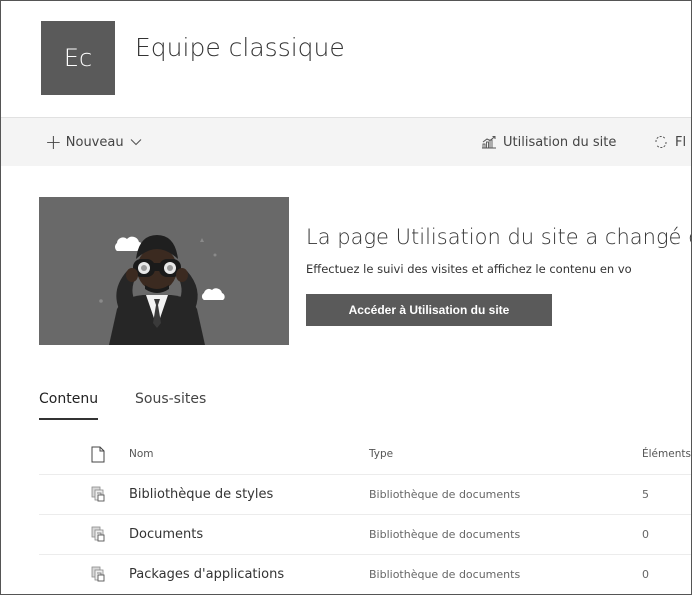  I want to click on go-to-site-usage-button: Accéder à Utilisation du site, so click(429, 310).